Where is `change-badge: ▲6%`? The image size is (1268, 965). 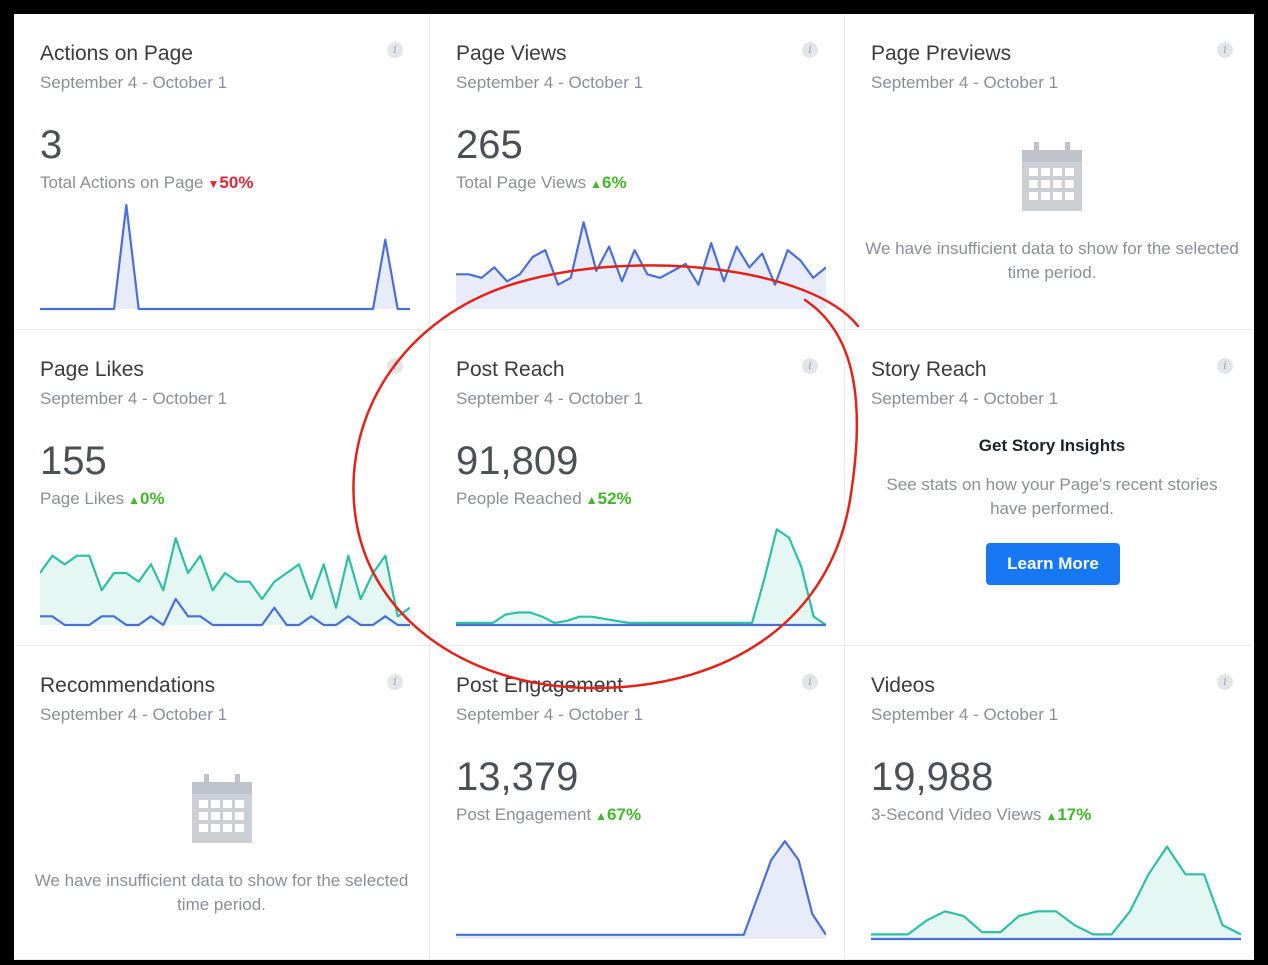 change-badge: ▲6% is located at coordinates (608, 182).